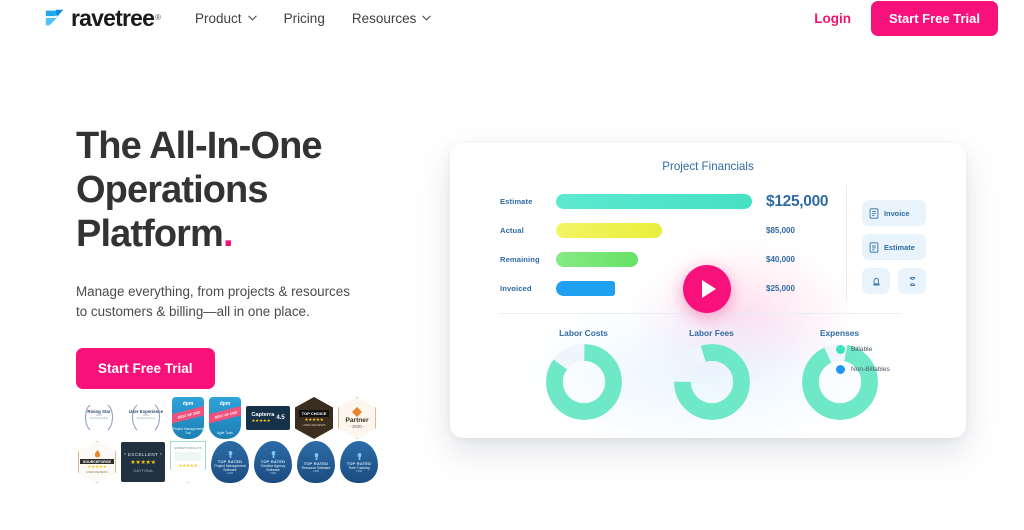 This screenshot has height=530, width=1024. What do you see at coordinates (583, 382) in the screenshot?
I see `donut-chart-icon` at bounding box center [583, 382].